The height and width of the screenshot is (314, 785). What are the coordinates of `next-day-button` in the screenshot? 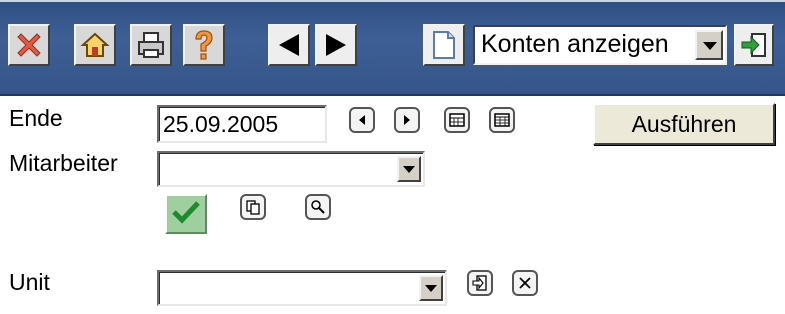 It's located at (407, 120).